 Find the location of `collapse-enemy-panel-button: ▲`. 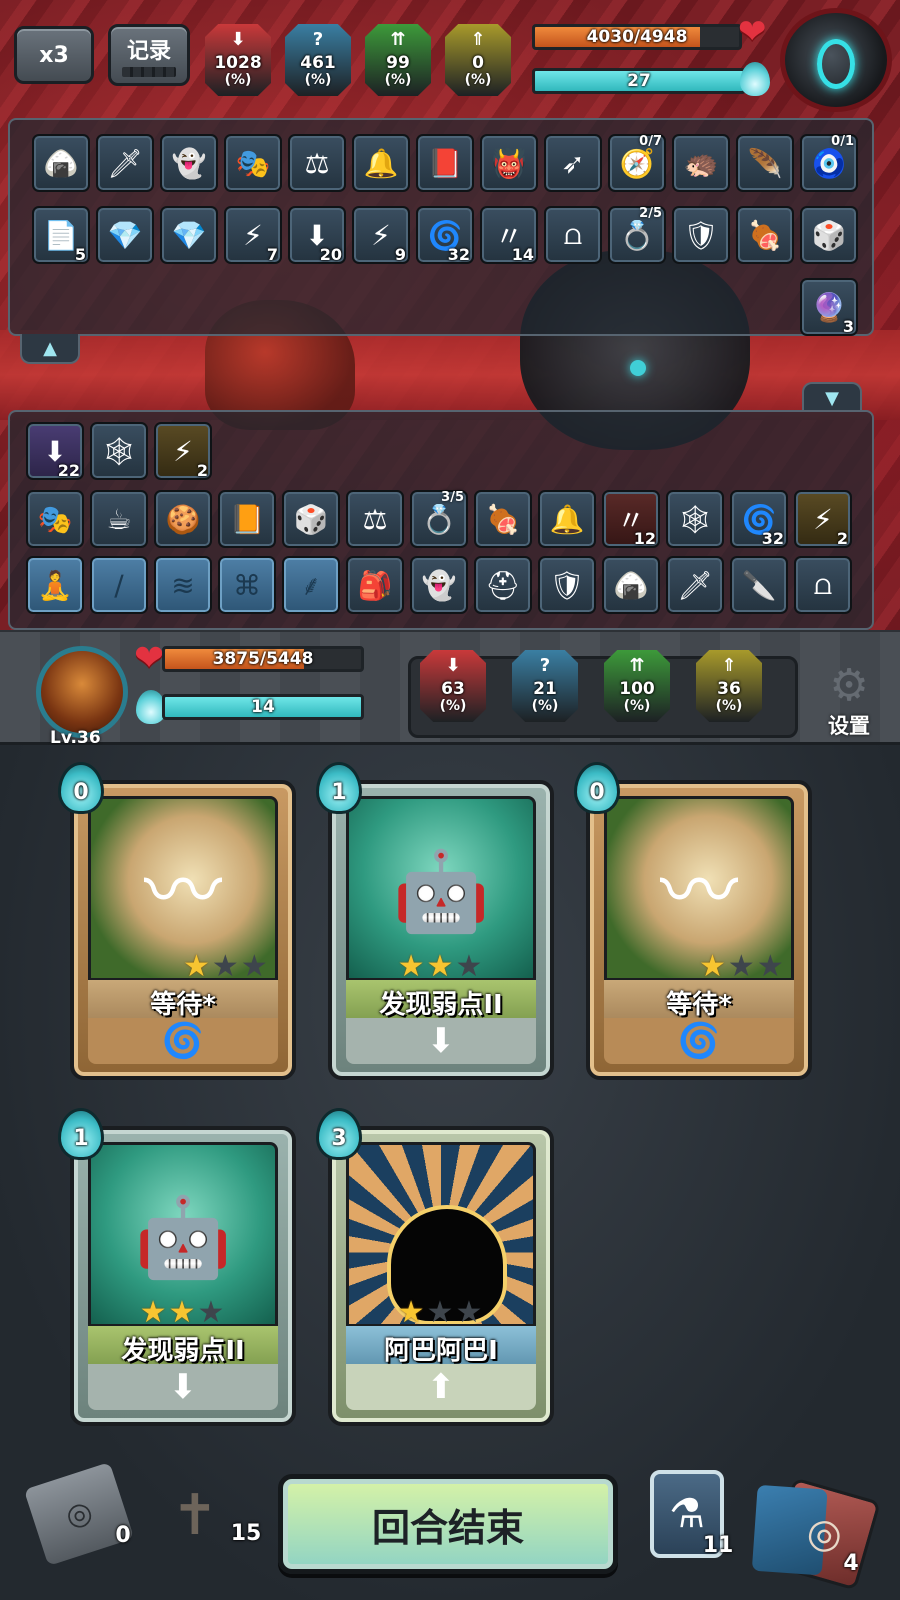

collapse-enemy-panel-button: ▲ is located at coordinates (50, 349).